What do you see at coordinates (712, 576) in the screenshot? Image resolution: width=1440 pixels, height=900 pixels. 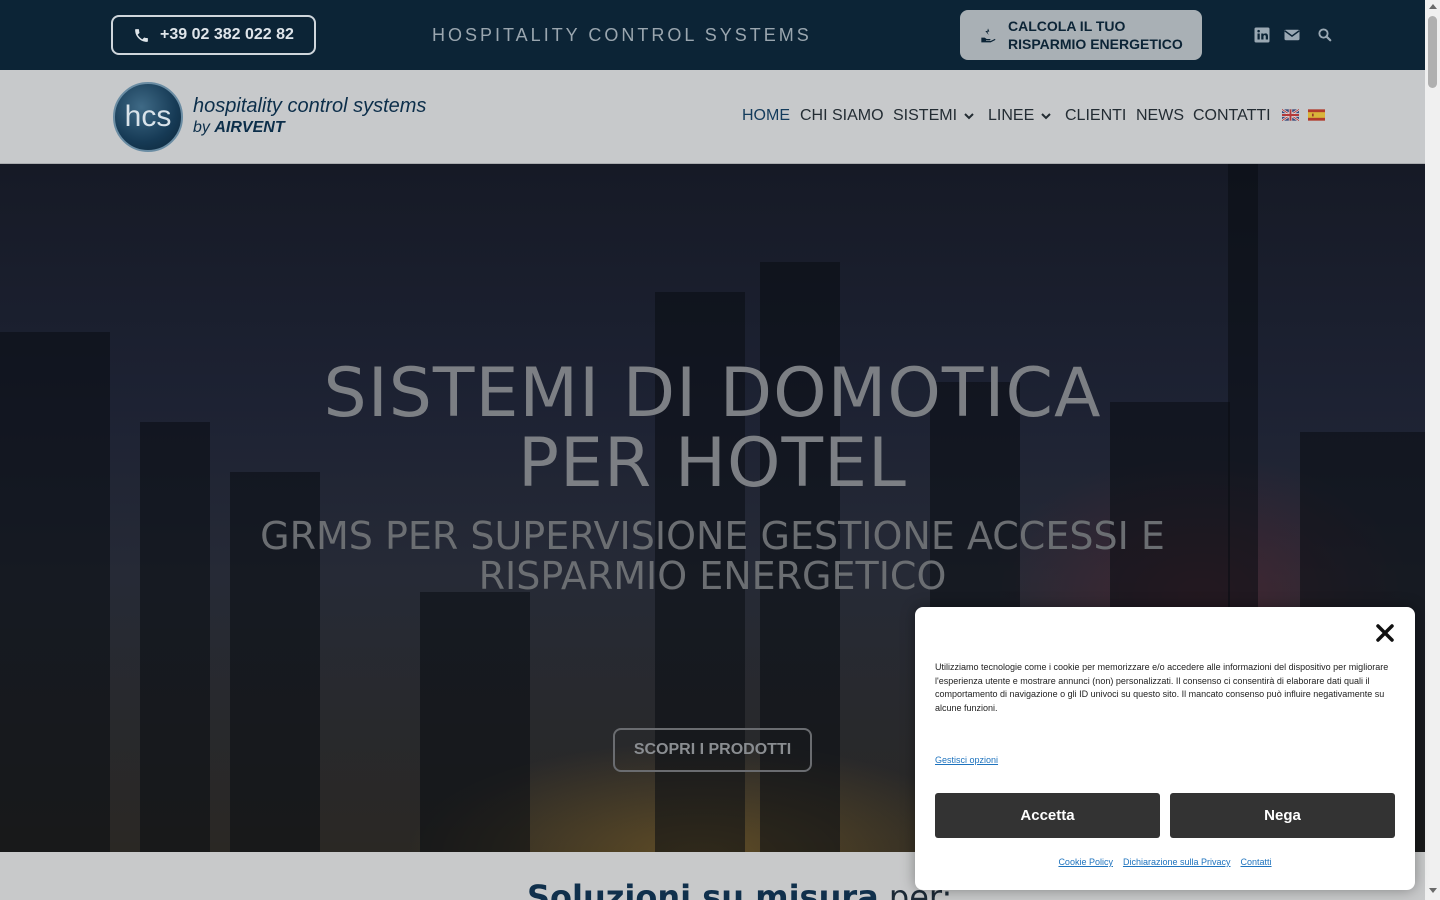 I see `hero-subtitle-line2: RISPARMIO ENERGETICO` at bounding box center [712, 576].